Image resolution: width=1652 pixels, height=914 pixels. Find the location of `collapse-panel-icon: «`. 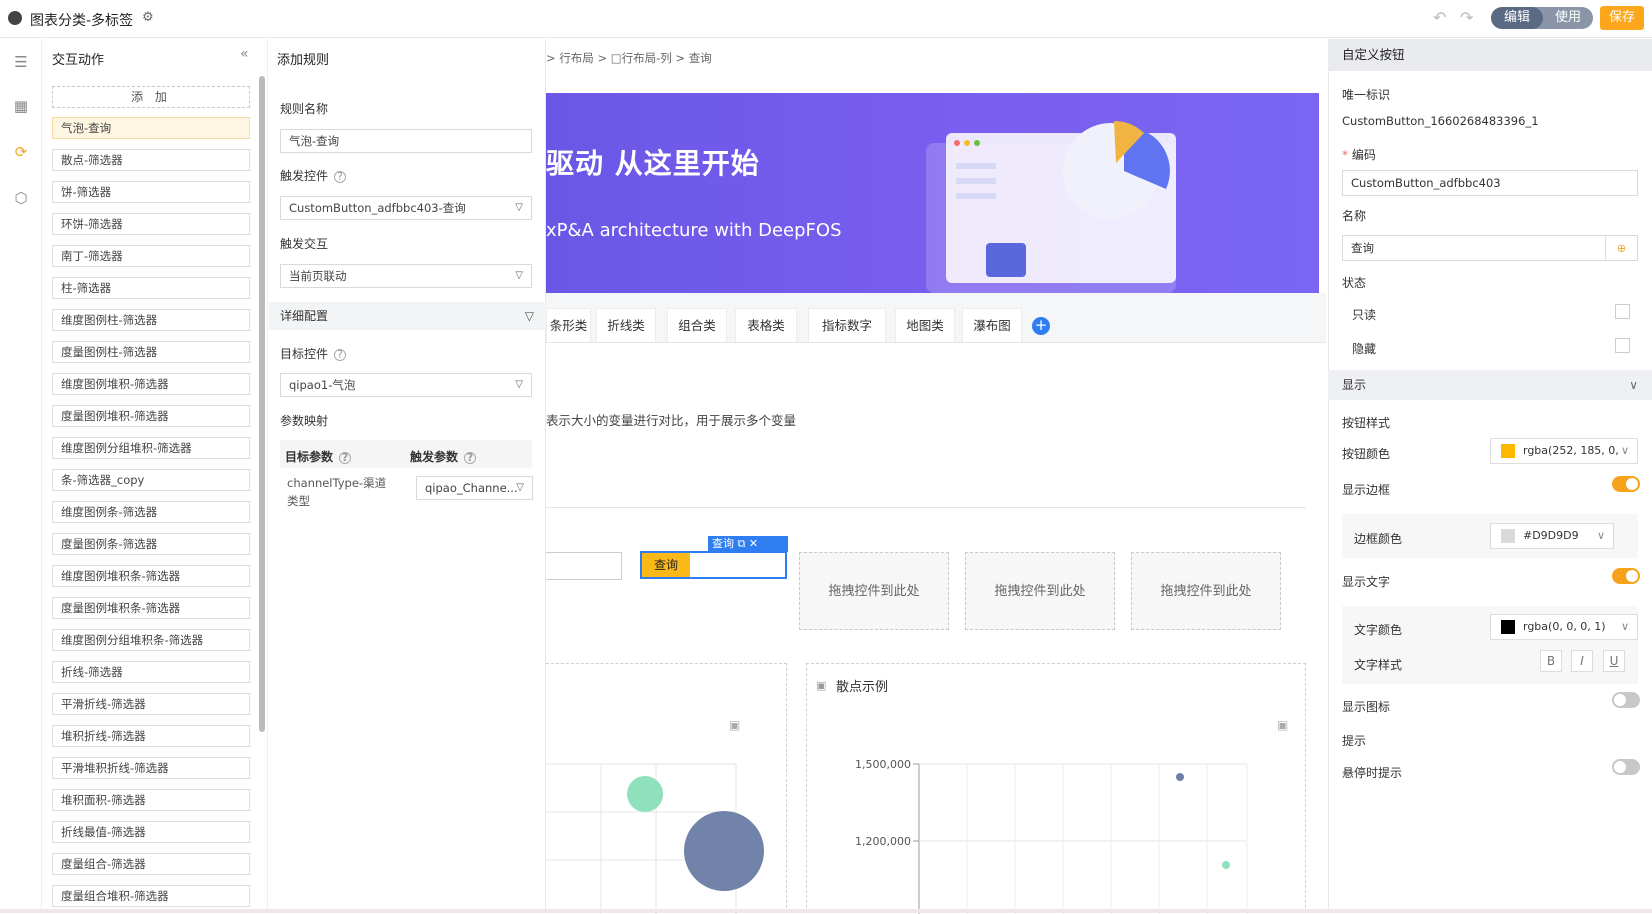

collapse-panel-icon: « is located at coordinates (244, 54).